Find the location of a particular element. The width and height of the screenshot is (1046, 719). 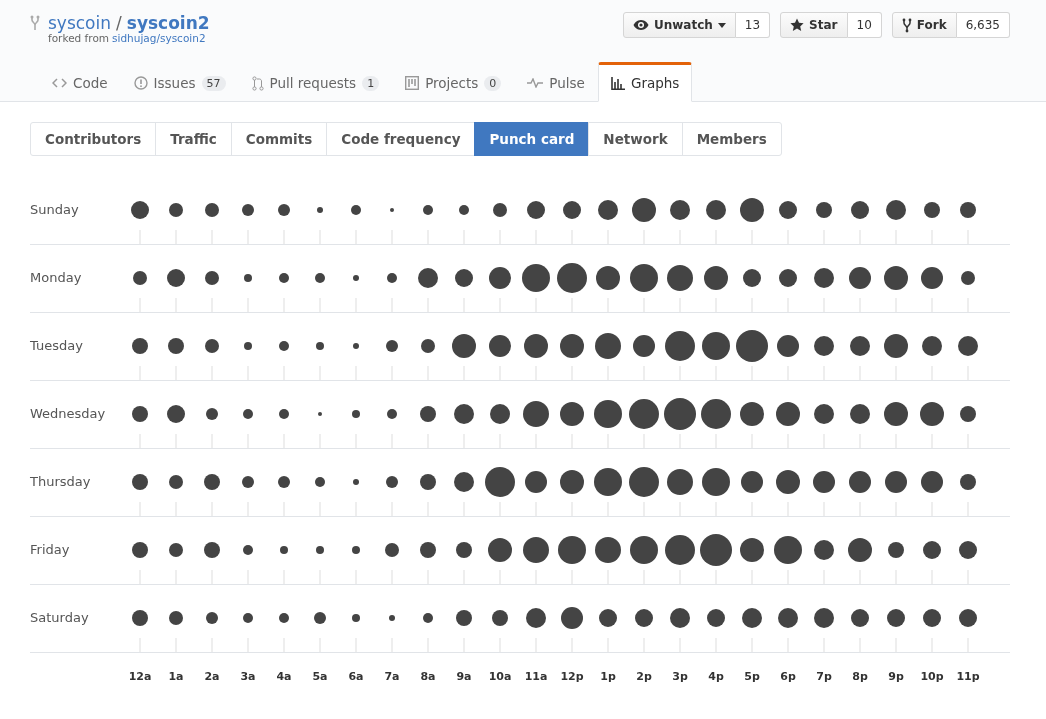

hour-label: 10p is located at coordinates (932, 676).